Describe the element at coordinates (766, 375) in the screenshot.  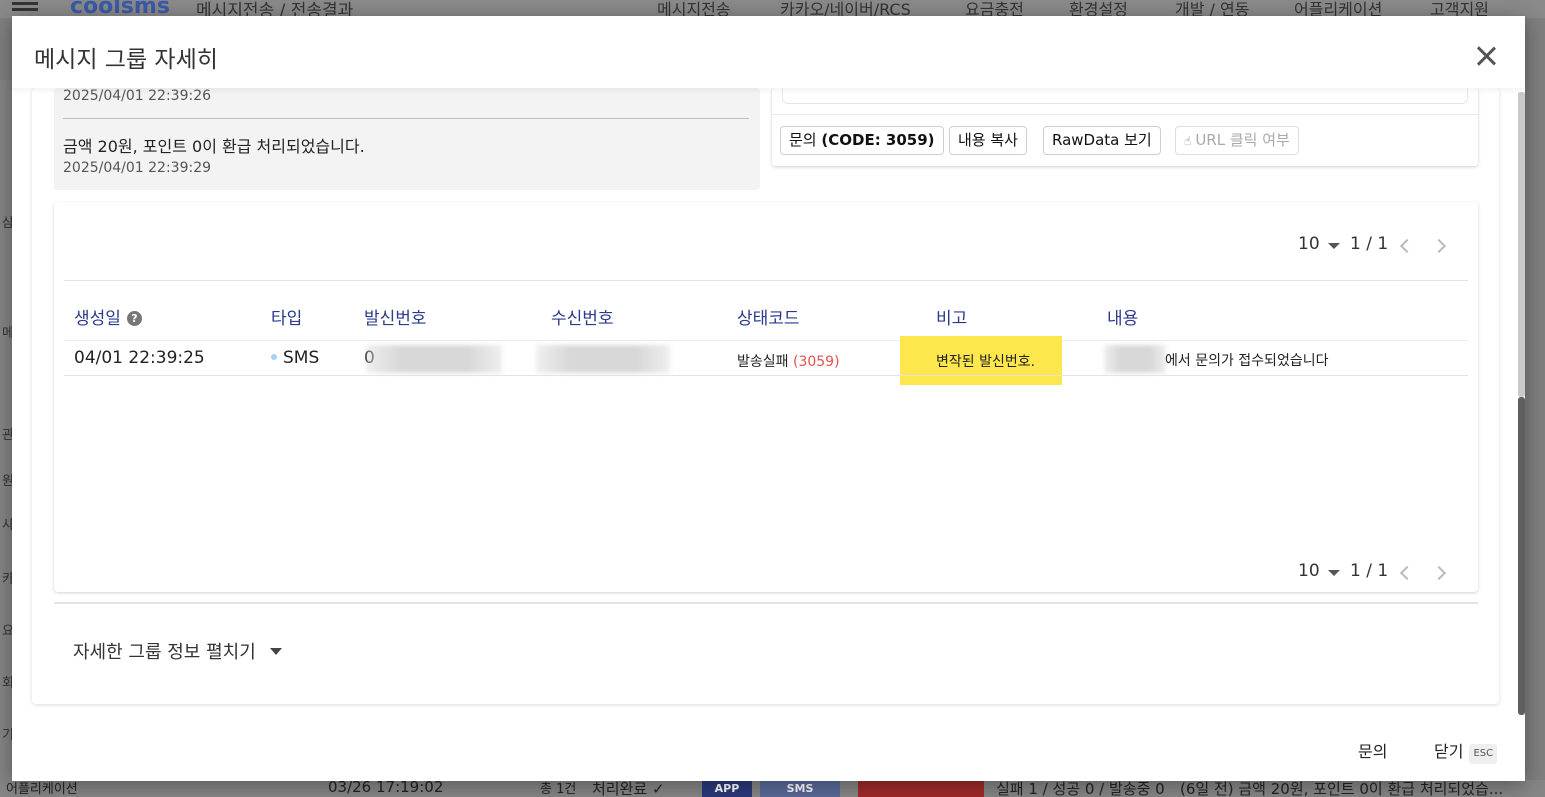
I see `table-row-divider` at that location.